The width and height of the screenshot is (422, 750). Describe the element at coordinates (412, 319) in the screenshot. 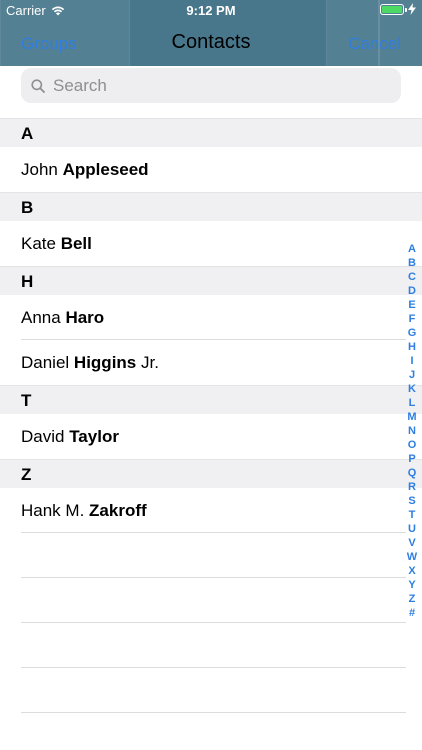

I see `index-letter: F` at that location.